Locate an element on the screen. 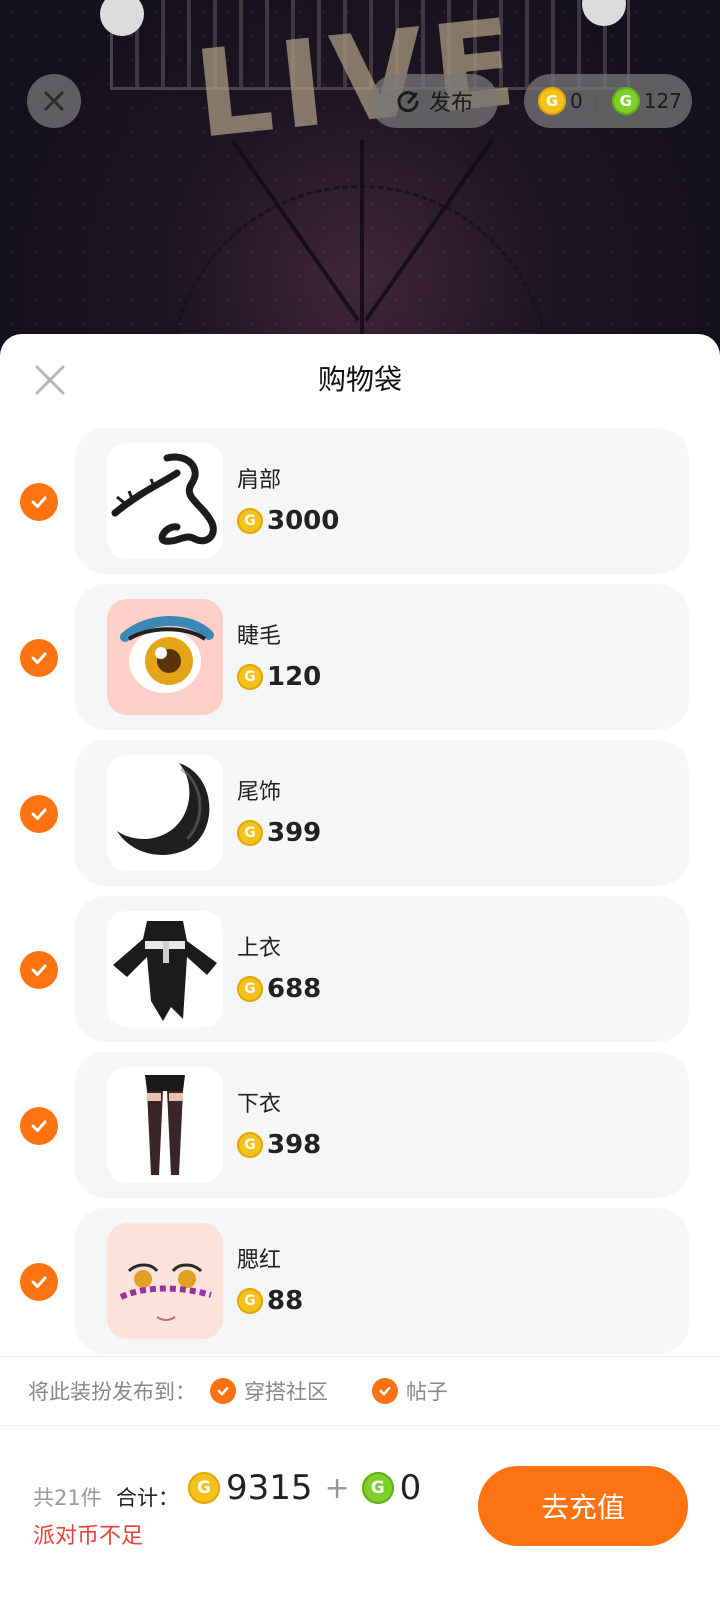 The height and width of the screenshot is (1600, 720). cart-item: 肩部 G 3000 is located at coordinates (360, 501).